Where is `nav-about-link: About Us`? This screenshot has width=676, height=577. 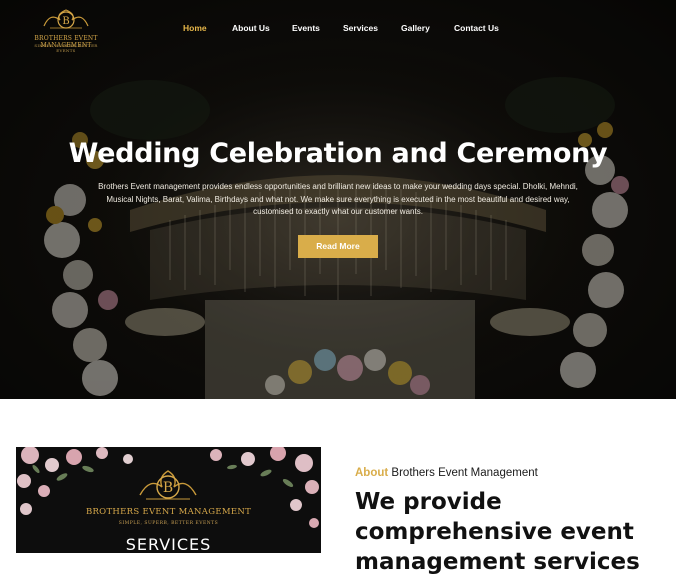
nav-about-link: About Us is located at coordinates (251, 28).